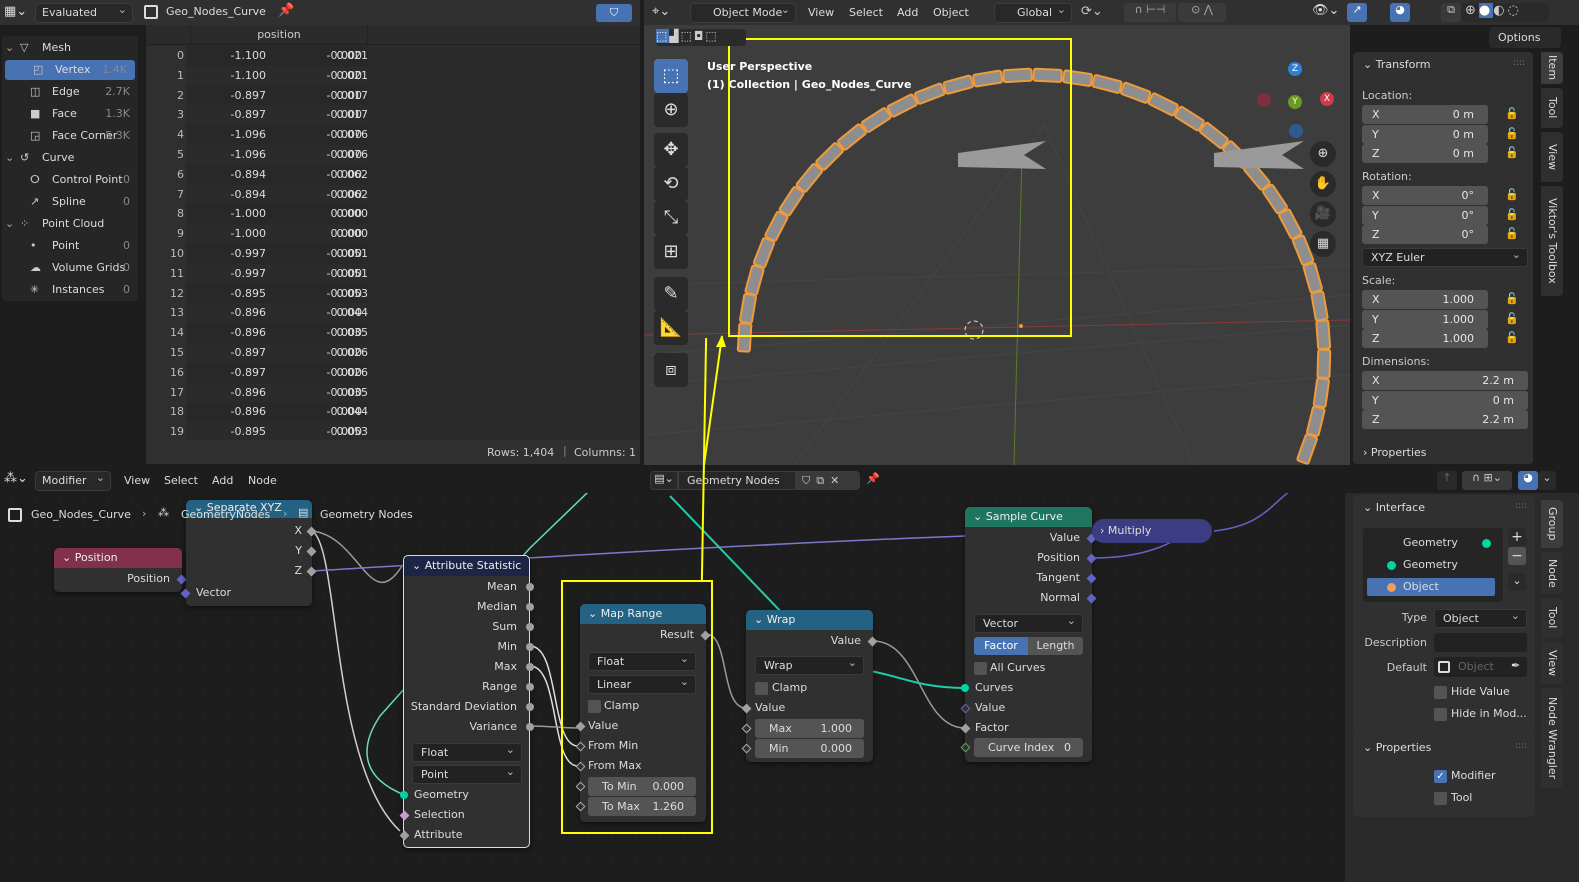 The image size is (1579, 882). Describe the element at coordinates (1552, 618) in the screenshot. I see `node-sidebar-tab-tool: Tool` at that location.